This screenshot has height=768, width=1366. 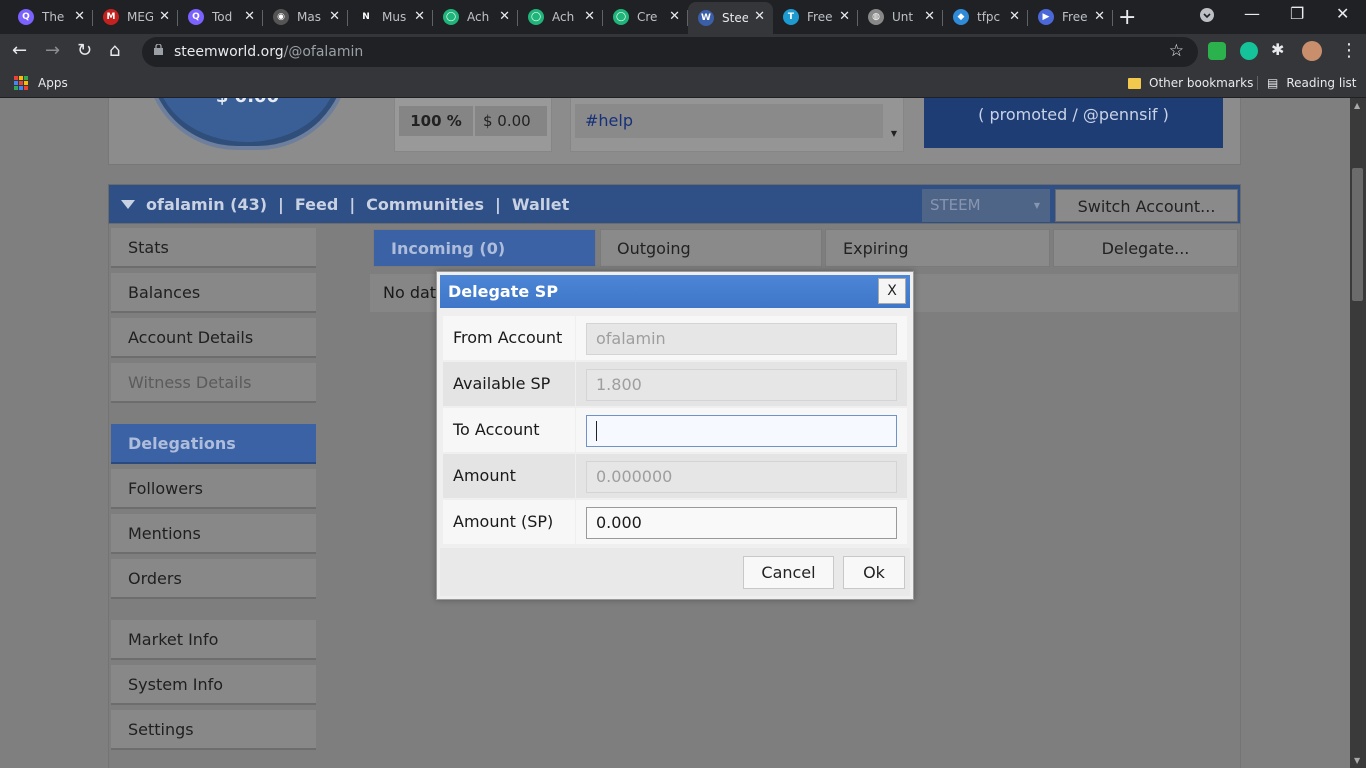 I want to click on tab-incoming: Incoming (0), so click(x=484, y=248).